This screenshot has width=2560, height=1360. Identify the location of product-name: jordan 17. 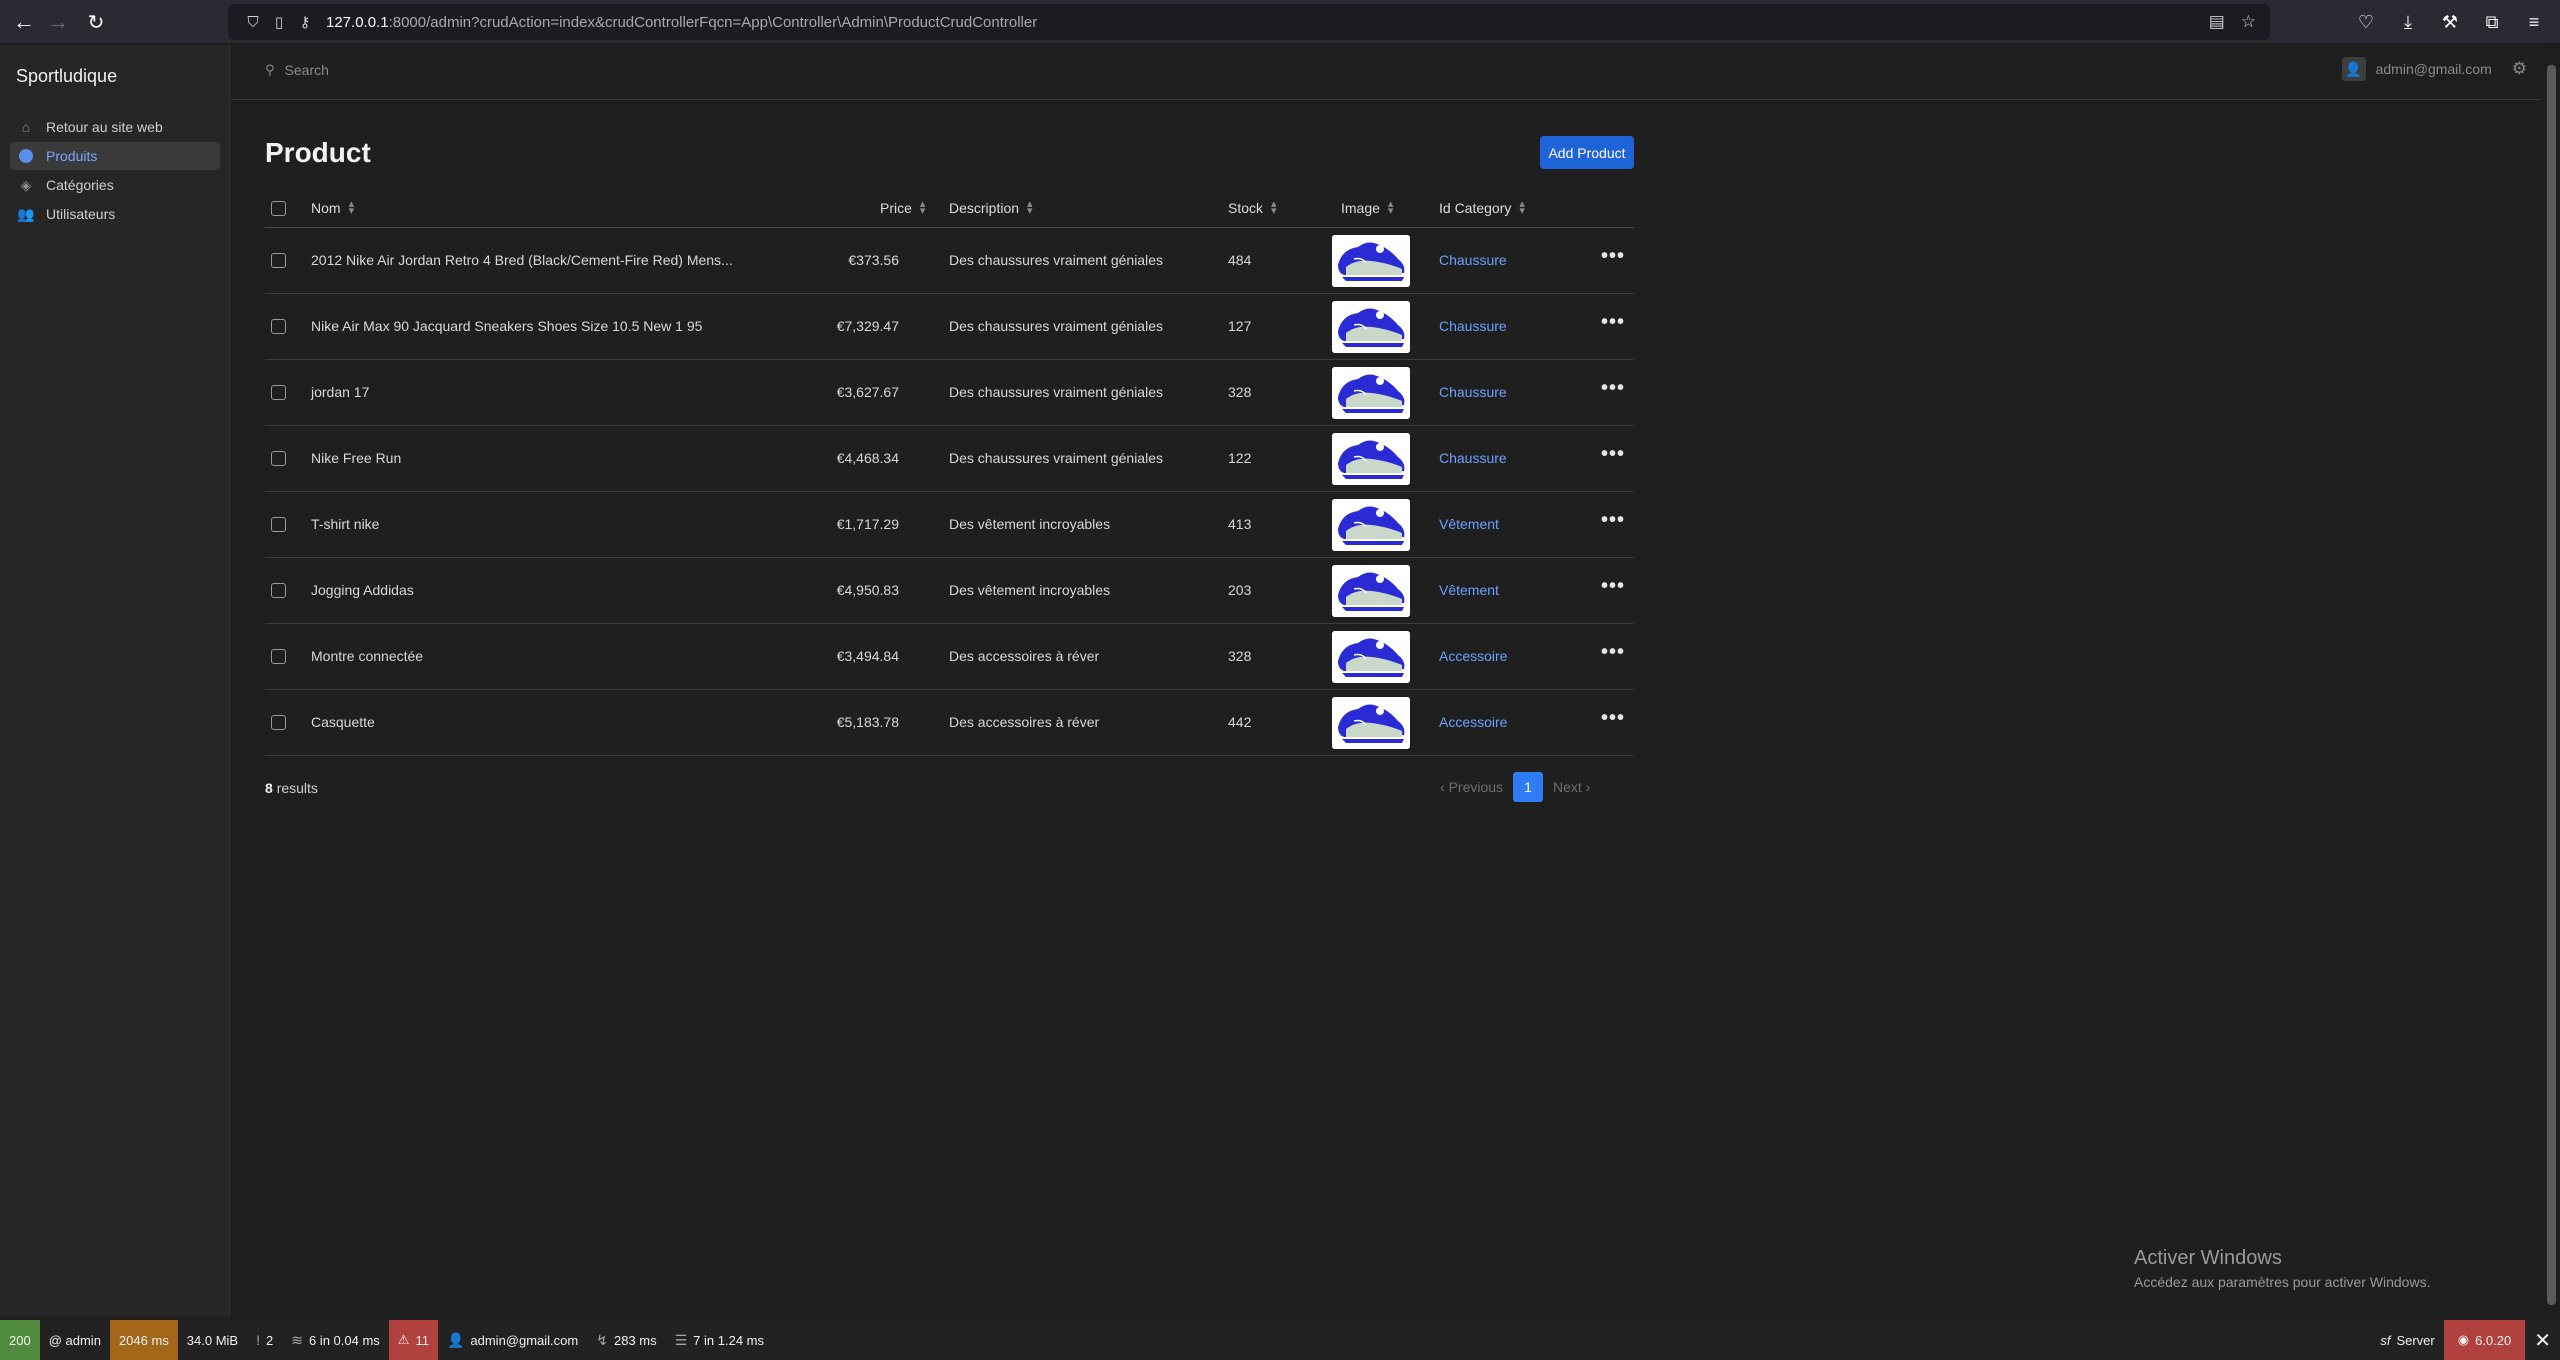
(340, 392).